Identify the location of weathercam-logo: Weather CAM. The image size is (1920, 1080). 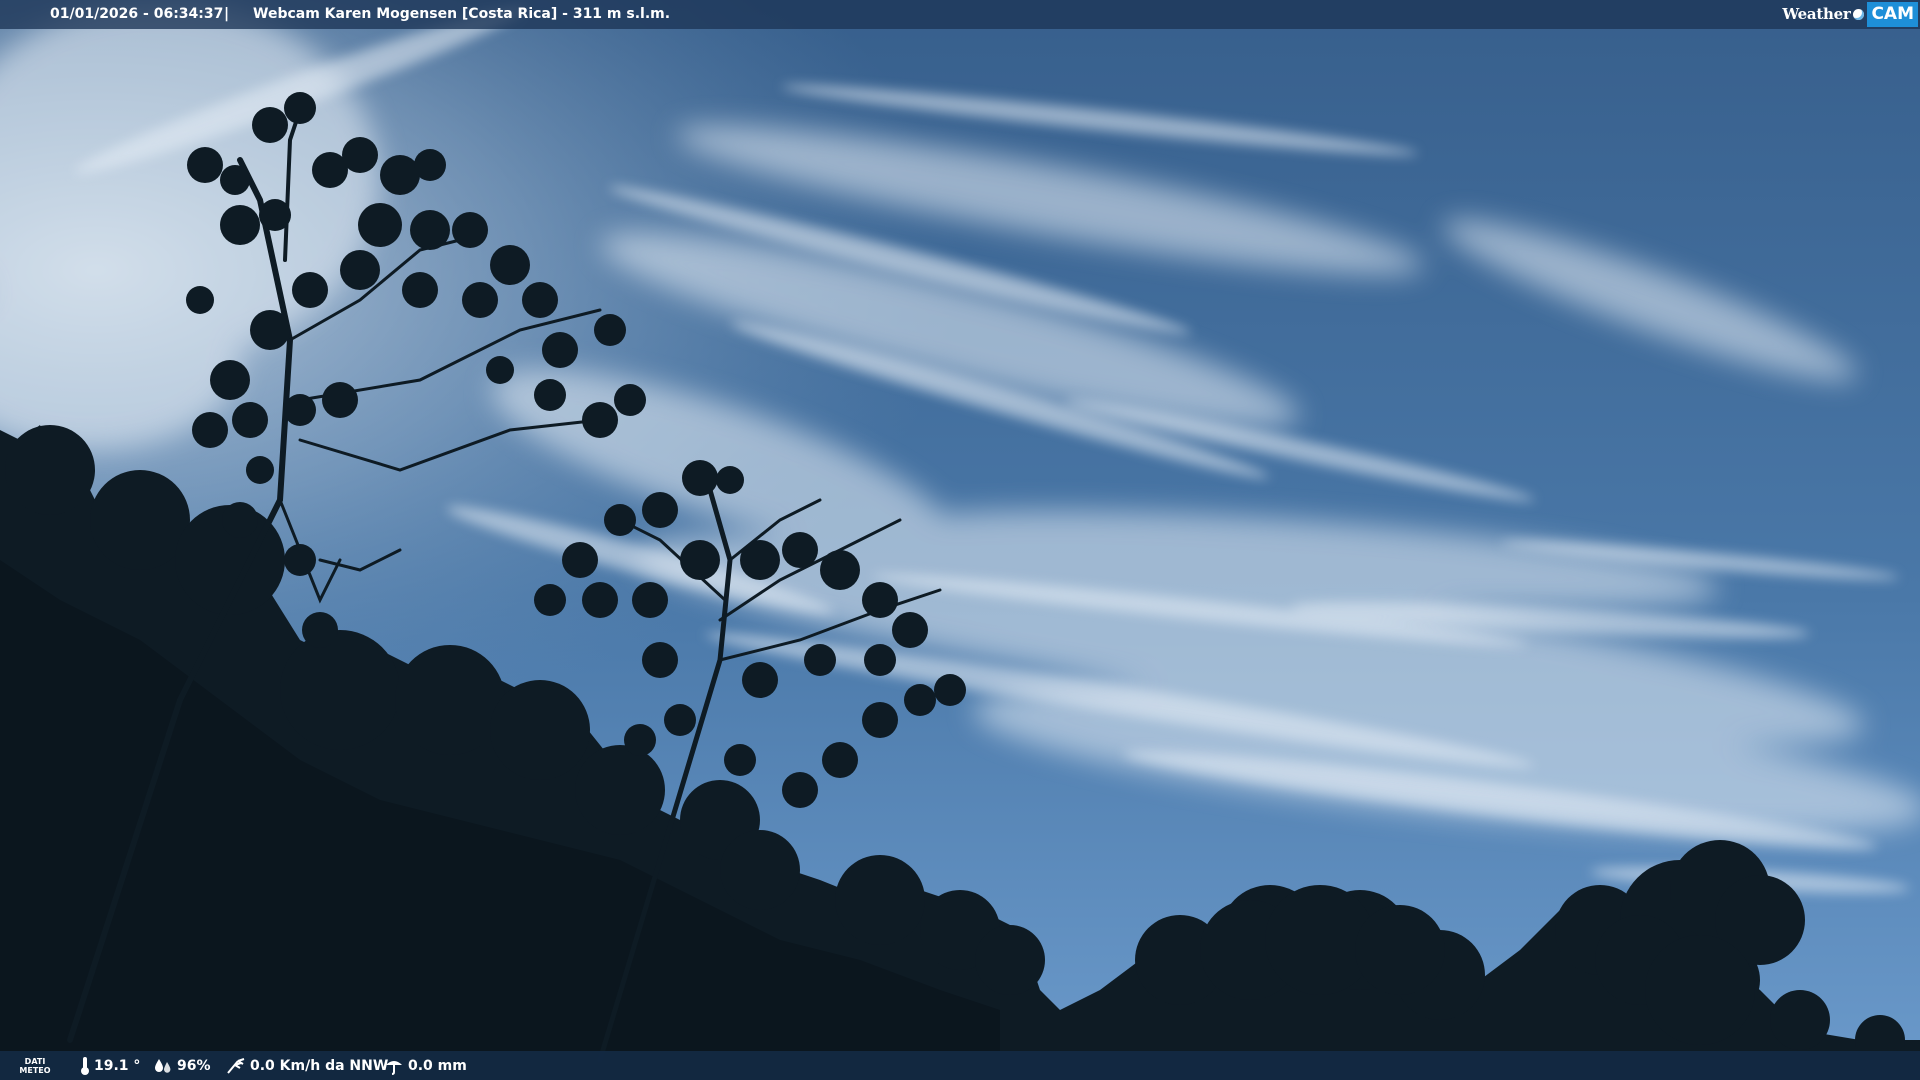
(1850, 14).